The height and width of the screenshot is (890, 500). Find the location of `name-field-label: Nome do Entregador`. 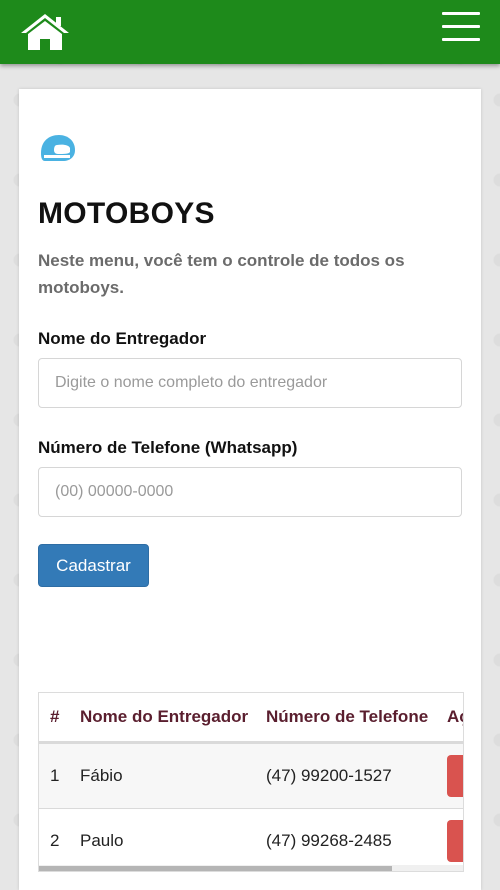

name-field-label: Nome do Entregador is located at coordinates (122, 338).